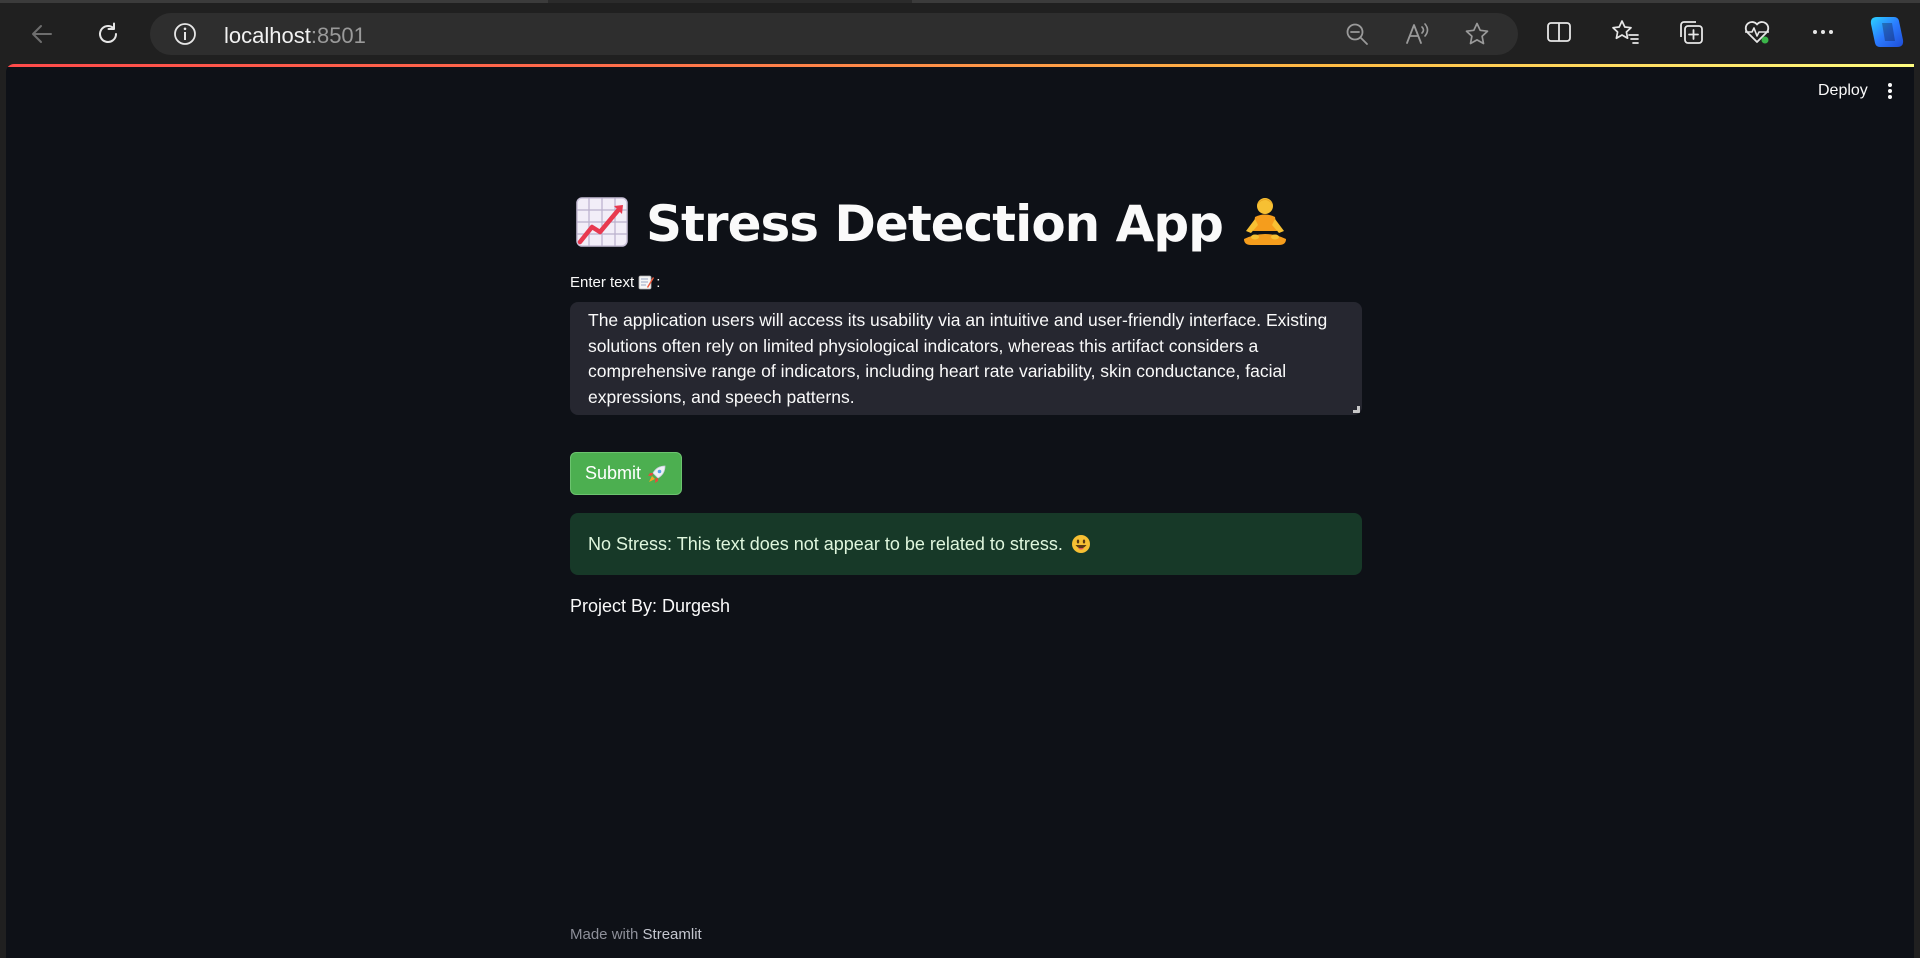 The width and height of the screenshot is (1920, 958). I want to click on page-title: Stress Detection App, so click(932, 224).